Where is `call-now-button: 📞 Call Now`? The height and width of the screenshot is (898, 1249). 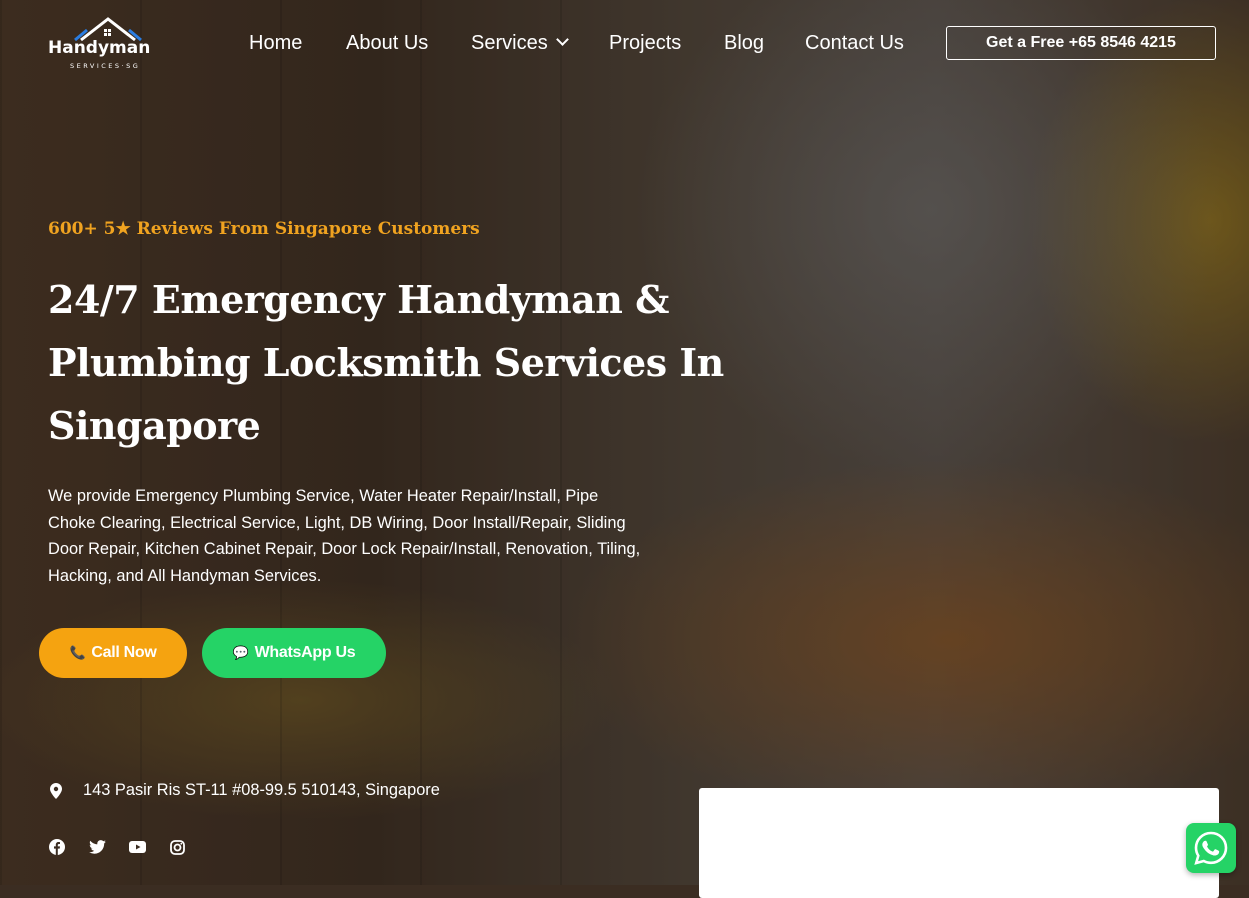 call-now-button: 📞 Call Now is located at coordinates (113, 653).